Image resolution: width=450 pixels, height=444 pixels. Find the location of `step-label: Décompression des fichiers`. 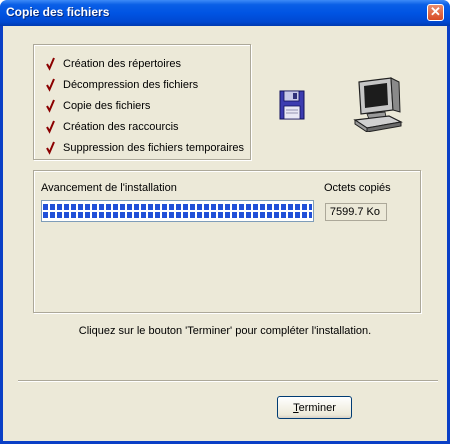

step-label: Décompression des fichiers is located at coordinates (131, 85).